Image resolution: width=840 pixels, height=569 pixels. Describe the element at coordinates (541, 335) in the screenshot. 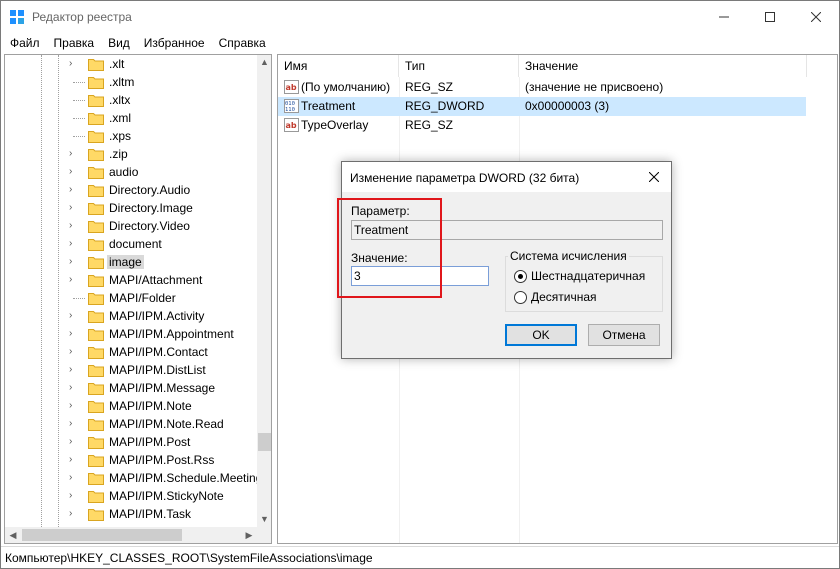

I see `ok-button: OK` at that location.